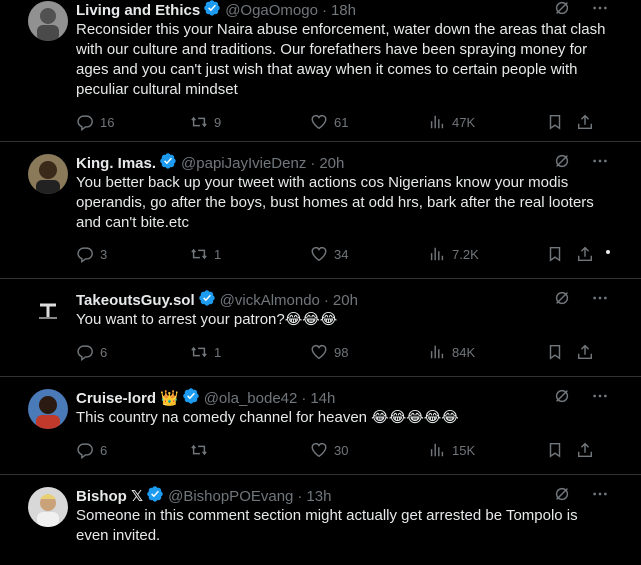 The width and height of the screenshot is (641, 565). Describe the element at coordinates (107, 122) in the screenshot. I see `reply-count: 16` at that location.